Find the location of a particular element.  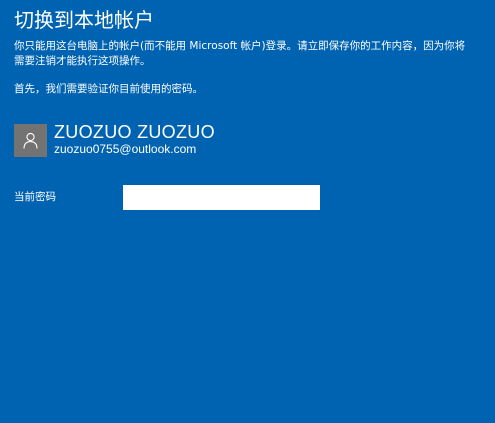

current-password-input is located at coordinates (221, 197).